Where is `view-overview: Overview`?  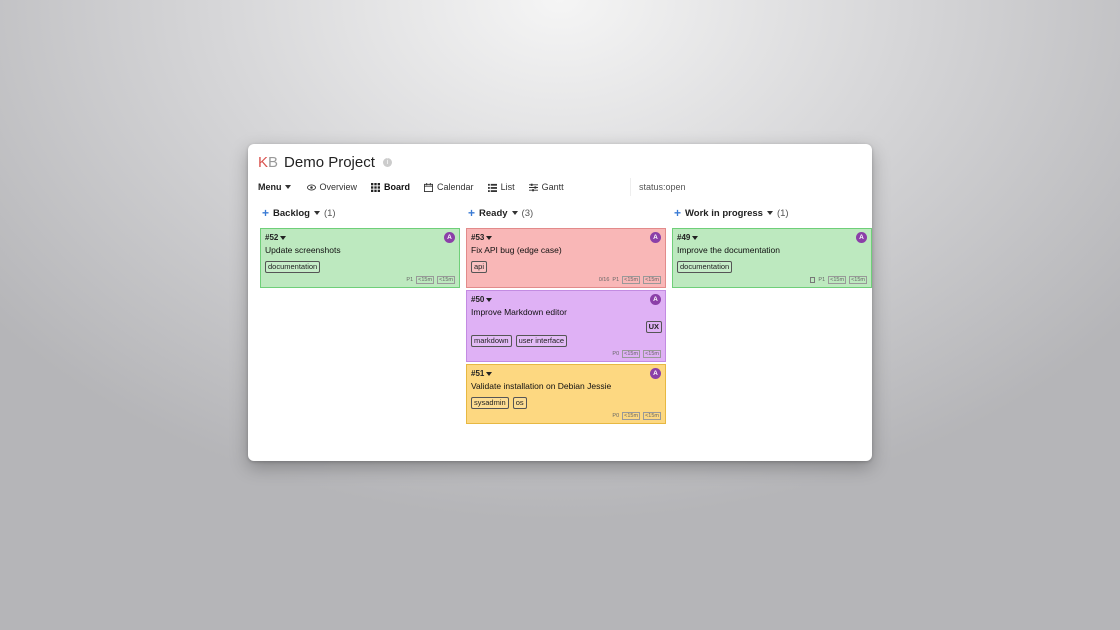
view-overview: Overview is located at coordinates (332, 187).